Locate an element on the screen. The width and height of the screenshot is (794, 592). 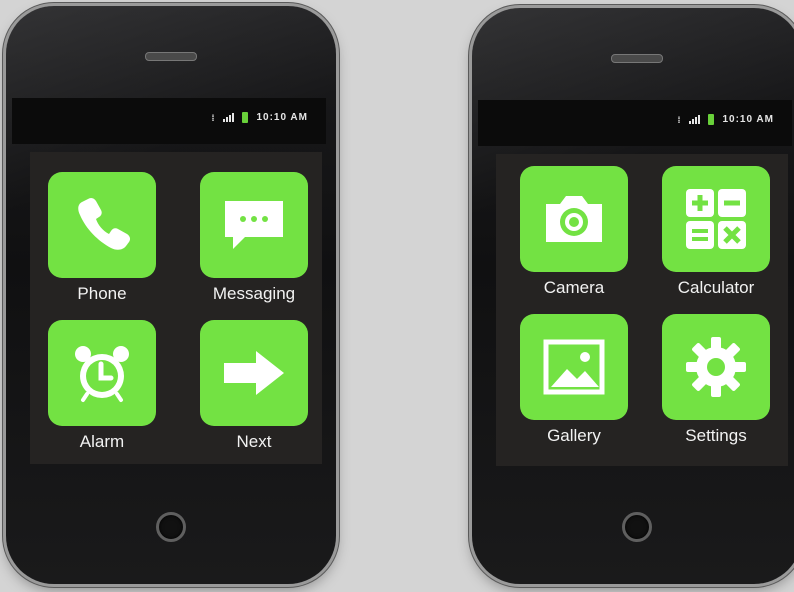
app-gallery: Gallery is located at coordinates (574, 380).